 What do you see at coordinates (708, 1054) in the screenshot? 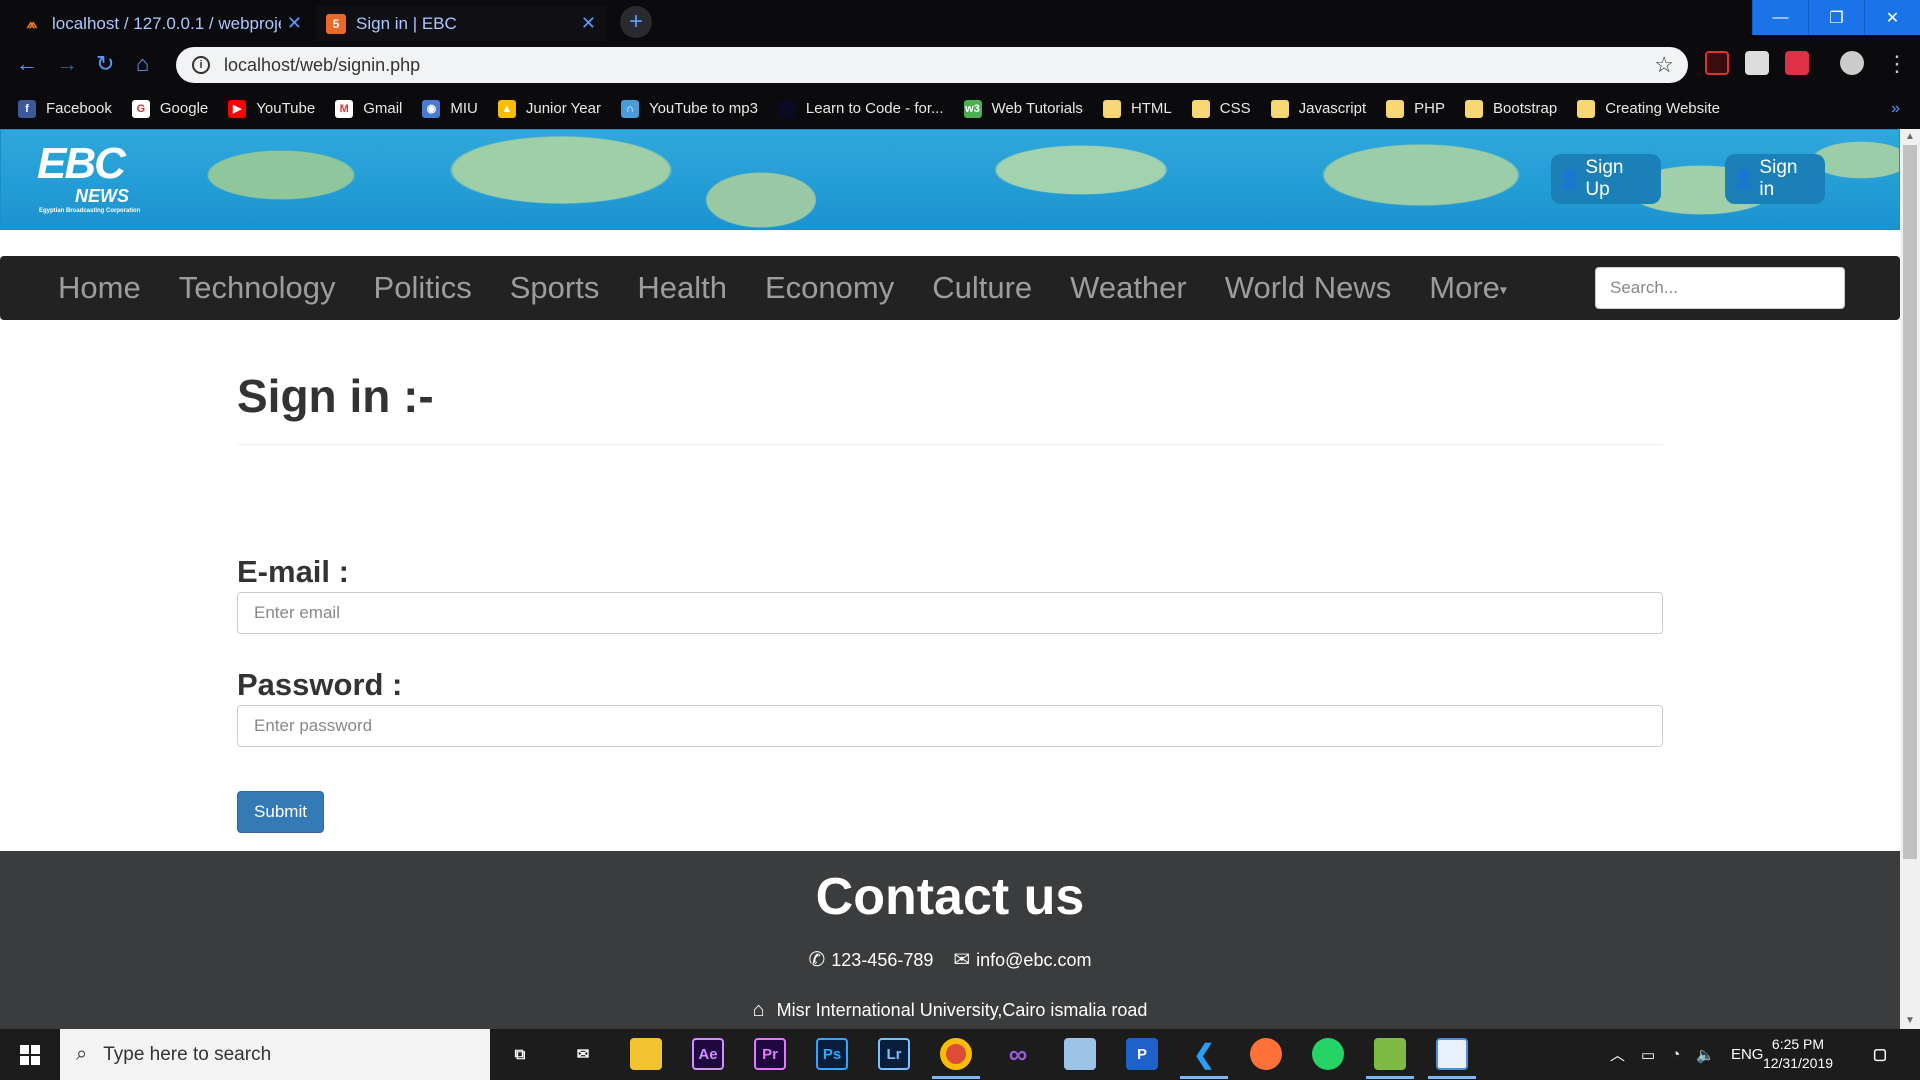
I see `after-effects-icon: Ae` at bounding box center [708, 1054].